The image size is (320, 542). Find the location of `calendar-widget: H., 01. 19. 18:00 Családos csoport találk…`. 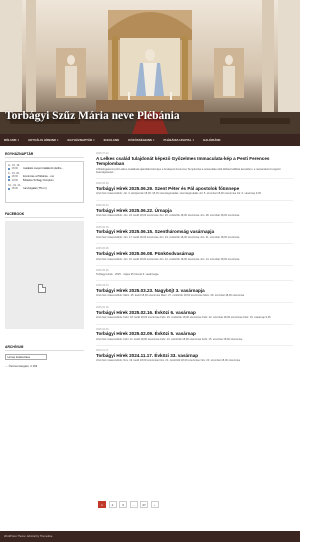

calendar-widget: H., 01. 19. 18:00 Családos csoport találk… is located at coordinates (44, 182).